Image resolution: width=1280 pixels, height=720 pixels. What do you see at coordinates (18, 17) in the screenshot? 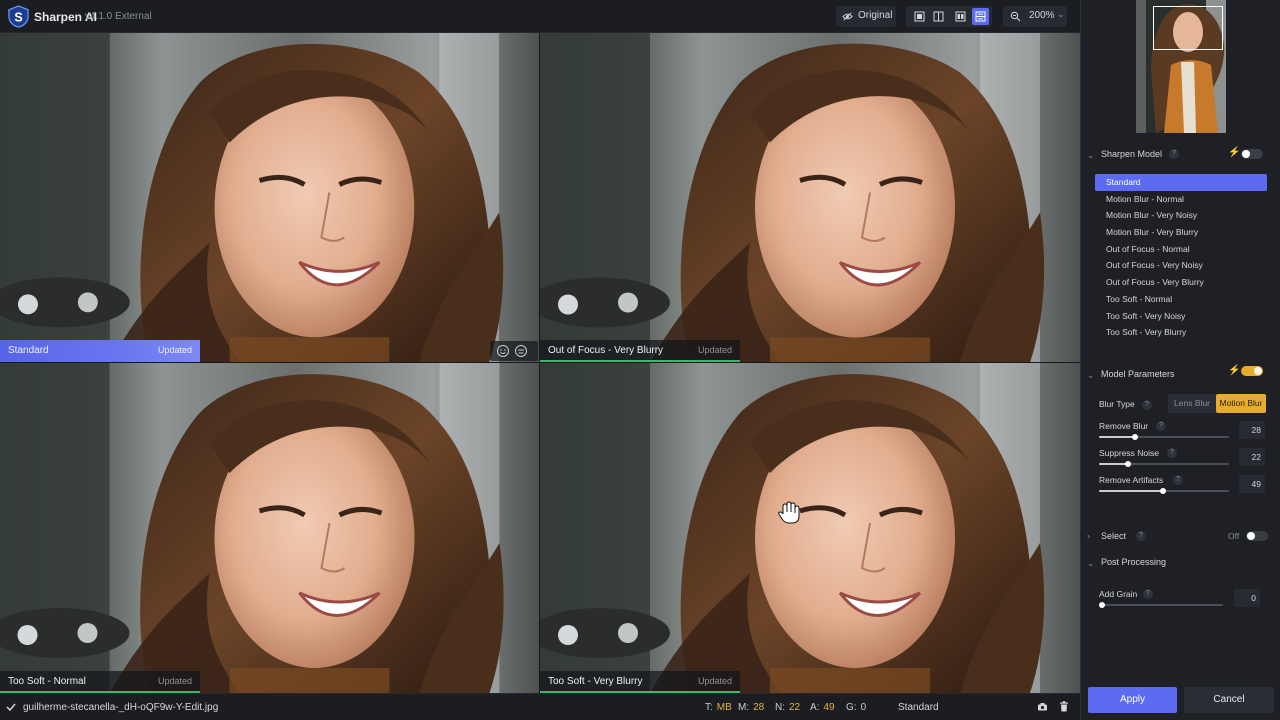
I see `svg-text: S` at bounding box center [18, 17].